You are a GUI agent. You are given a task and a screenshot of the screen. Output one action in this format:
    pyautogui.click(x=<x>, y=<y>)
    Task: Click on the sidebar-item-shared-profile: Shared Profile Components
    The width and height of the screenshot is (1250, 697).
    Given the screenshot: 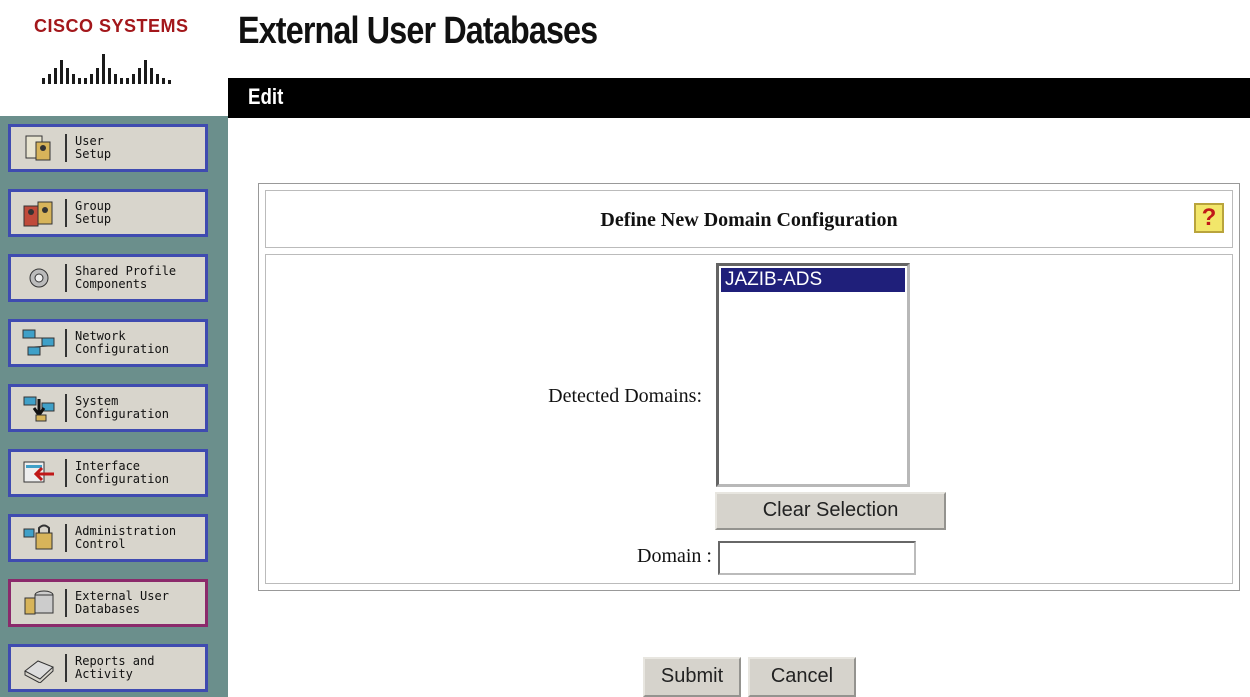 What is the action you would take?
    pyautogui.click(x=108, y=278)
    